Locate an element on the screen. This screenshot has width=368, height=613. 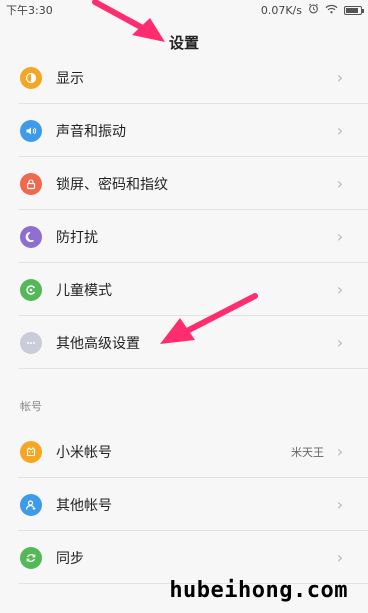
settings-item-sound: 声音和振动 › is located at coordinates (184, 130).